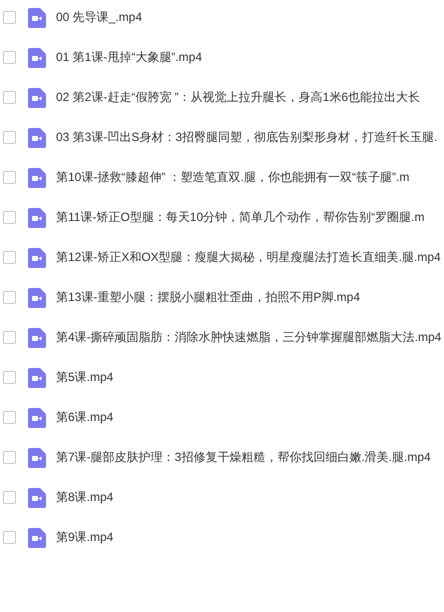 This screenshot has width=444, height=612. Describe the element at coordinates (233, 177) in the screenshot. I see `file-name: 第10课-拯救“膝超伸” ：塑造笔直双.腿，你也能拥有一双“筷子腿”.m` at that location.